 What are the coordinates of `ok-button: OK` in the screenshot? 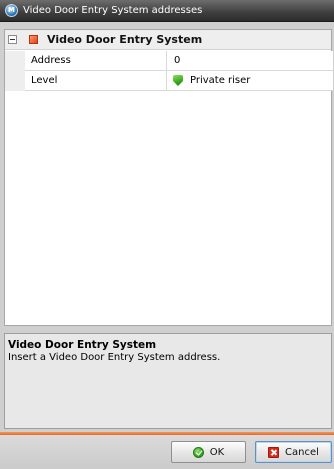 It's located at (208, 452).